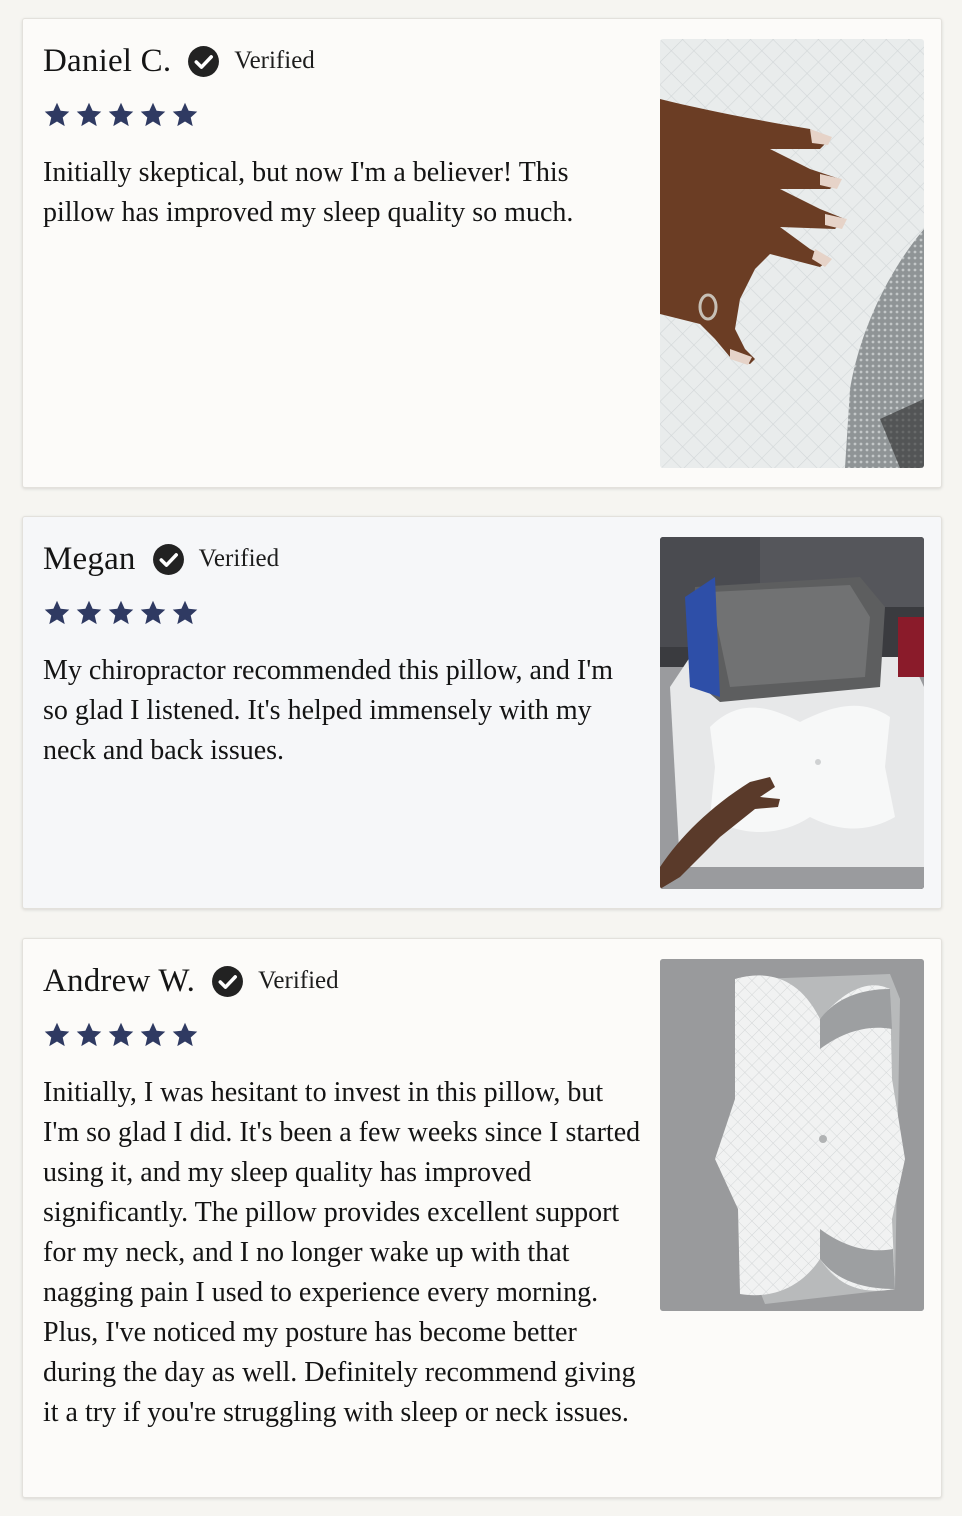 The image size is (962, 1516). Describe the element at coordinates (343, 559) in the screenshot. I see `review-header: Megan Verified` at that location.